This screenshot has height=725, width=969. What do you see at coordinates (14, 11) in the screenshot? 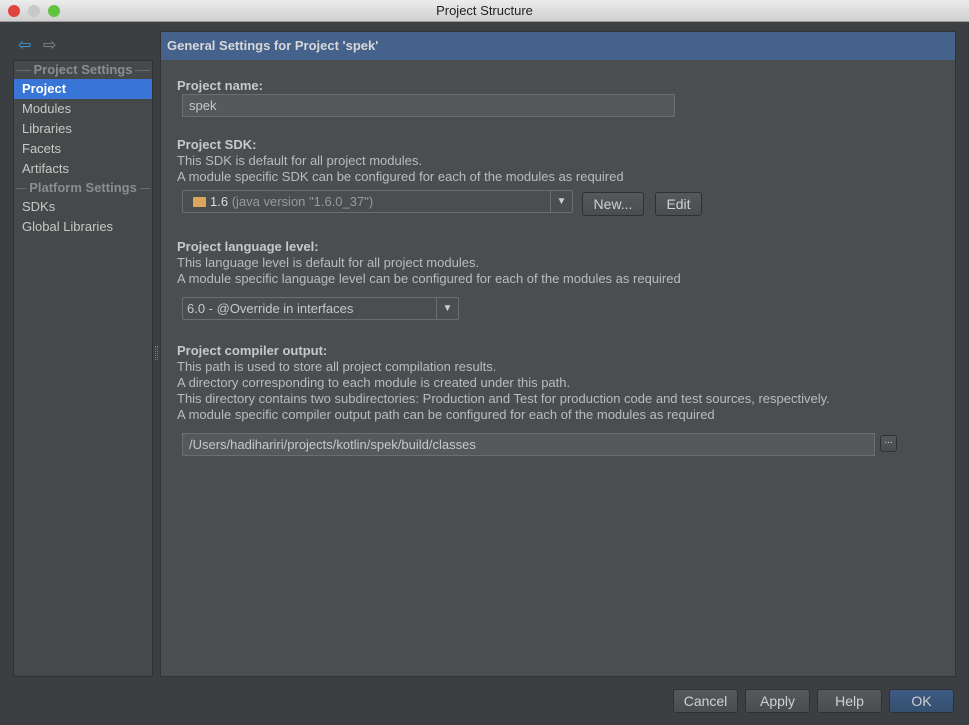
I see `close-window-button` at bounding box center [14, 11].